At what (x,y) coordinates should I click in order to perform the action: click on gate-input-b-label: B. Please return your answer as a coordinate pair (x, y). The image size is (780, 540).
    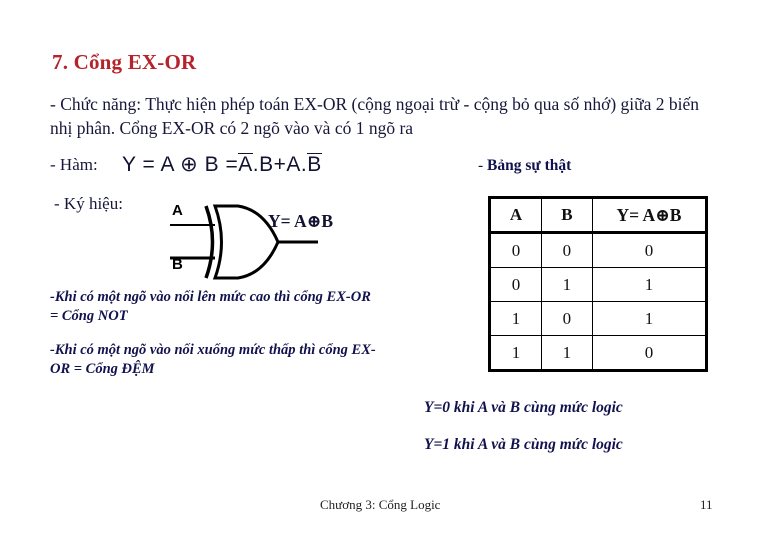
    Looking at the image, I should click on (177, 264).